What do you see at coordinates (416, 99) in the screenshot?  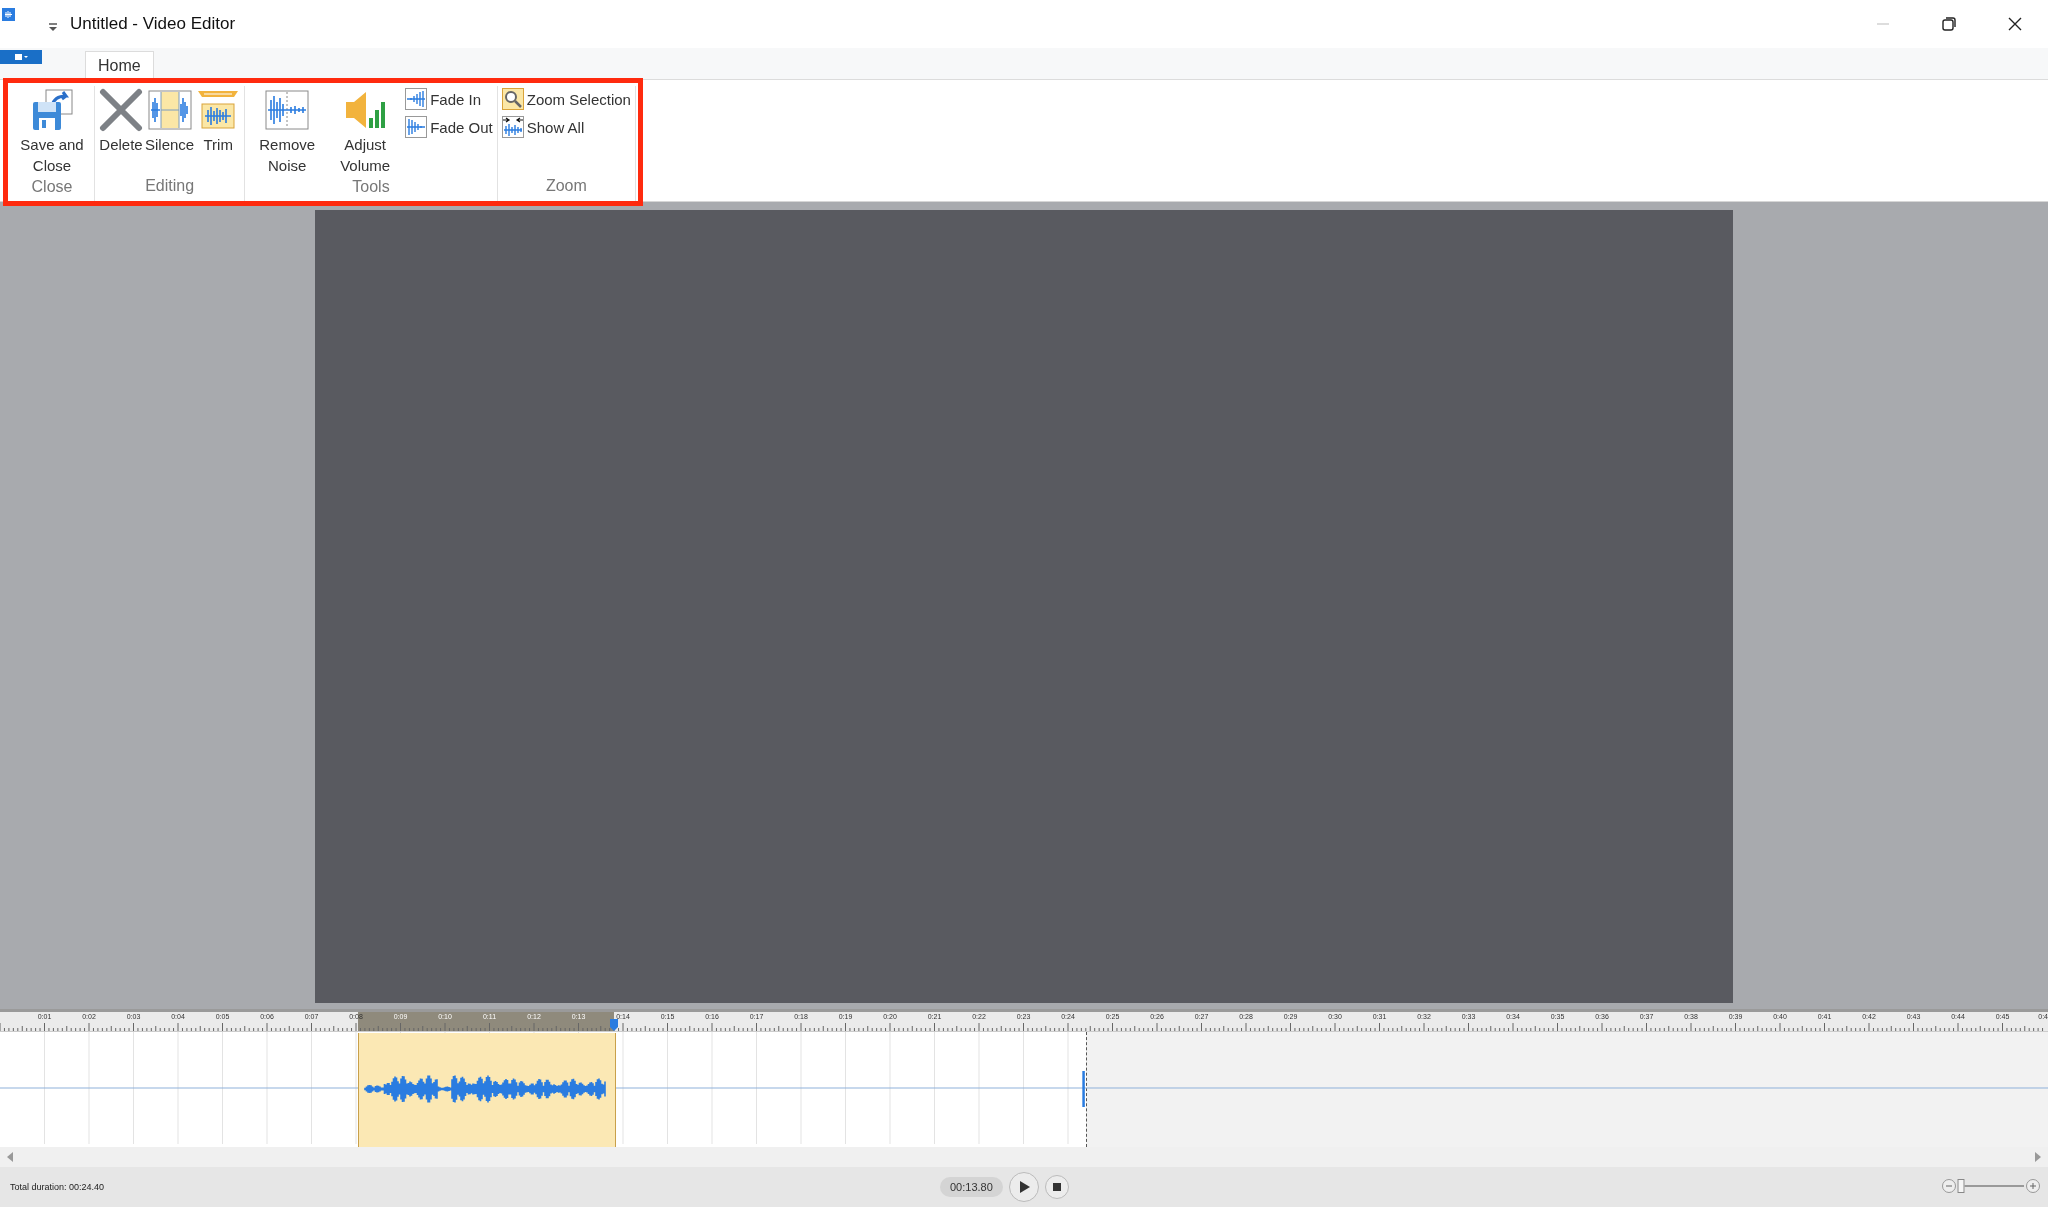 I see `fade-in-icon` at bounding box center [416, 99].